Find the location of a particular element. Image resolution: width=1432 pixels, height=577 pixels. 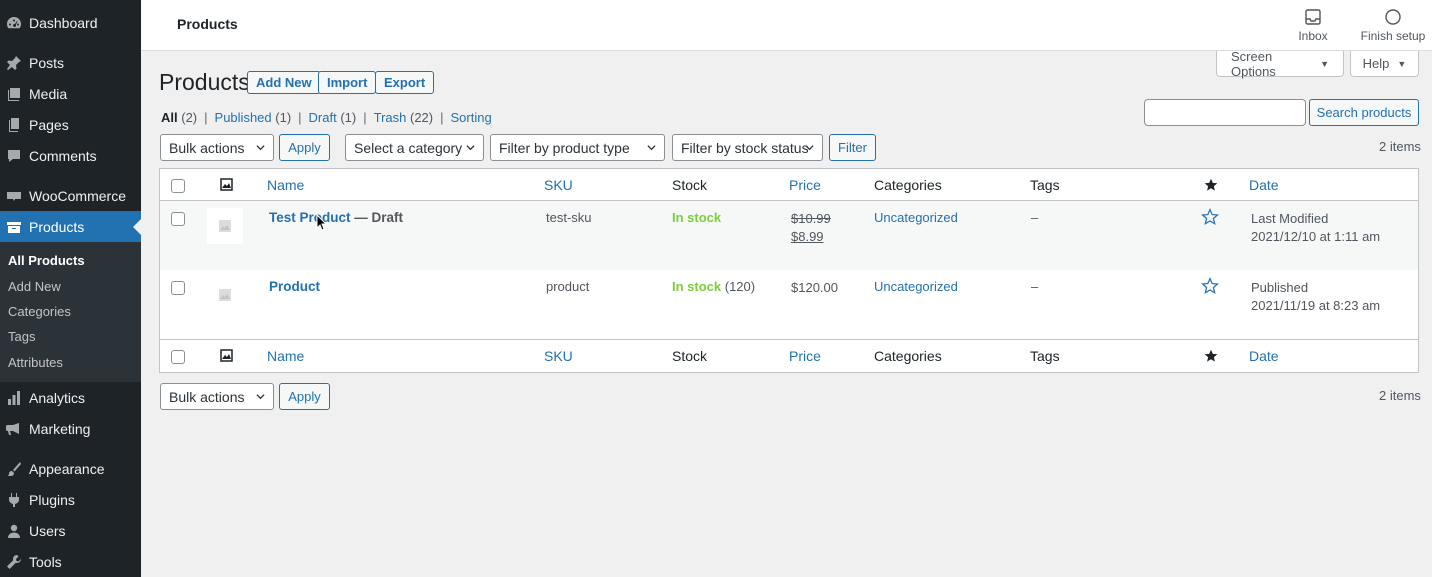

import-button: Import is located at coordinates (347, 82).